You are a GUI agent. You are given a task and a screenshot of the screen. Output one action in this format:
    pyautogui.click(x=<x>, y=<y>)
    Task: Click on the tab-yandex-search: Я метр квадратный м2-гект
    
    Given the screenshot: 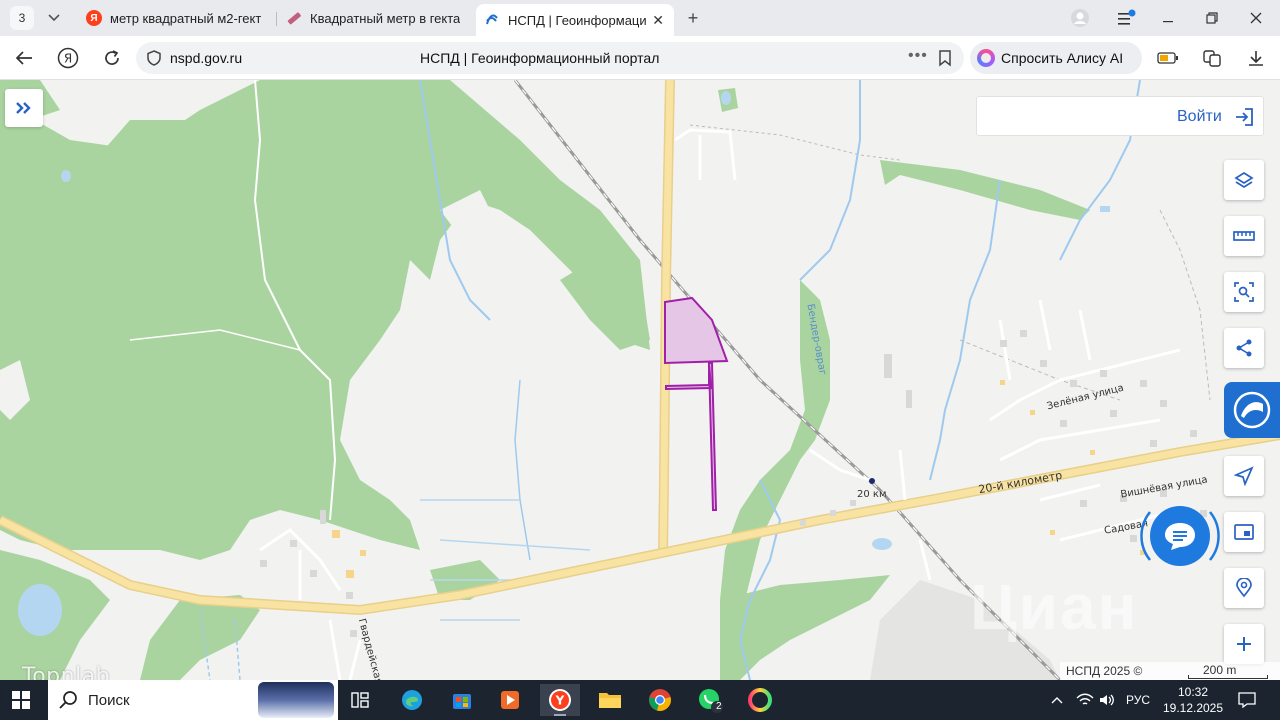 What is the action you would take?
    pyautogui.click(x=176, y=18)
    